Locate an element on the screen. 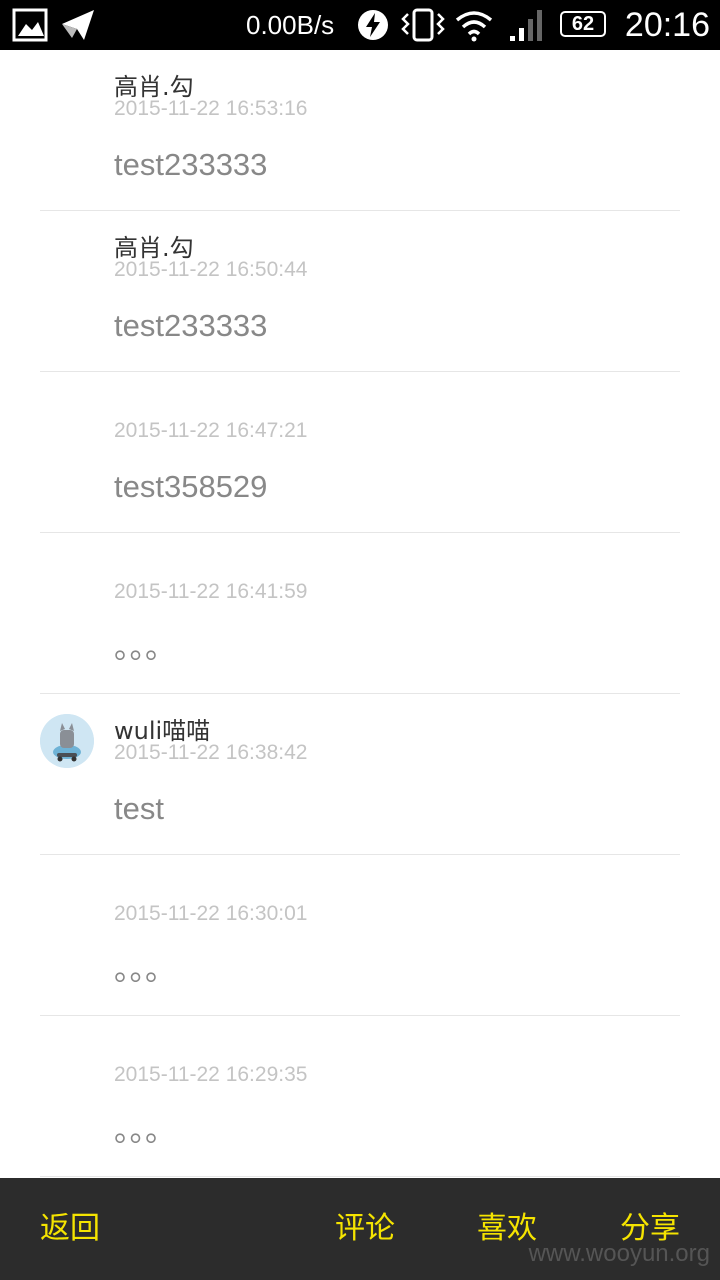 This screenshot has height=1280, width=720. bottom-action-bar: 返回 评论 喜欢 分享 www.wooyun.org is located at coordinates (360, 1229).